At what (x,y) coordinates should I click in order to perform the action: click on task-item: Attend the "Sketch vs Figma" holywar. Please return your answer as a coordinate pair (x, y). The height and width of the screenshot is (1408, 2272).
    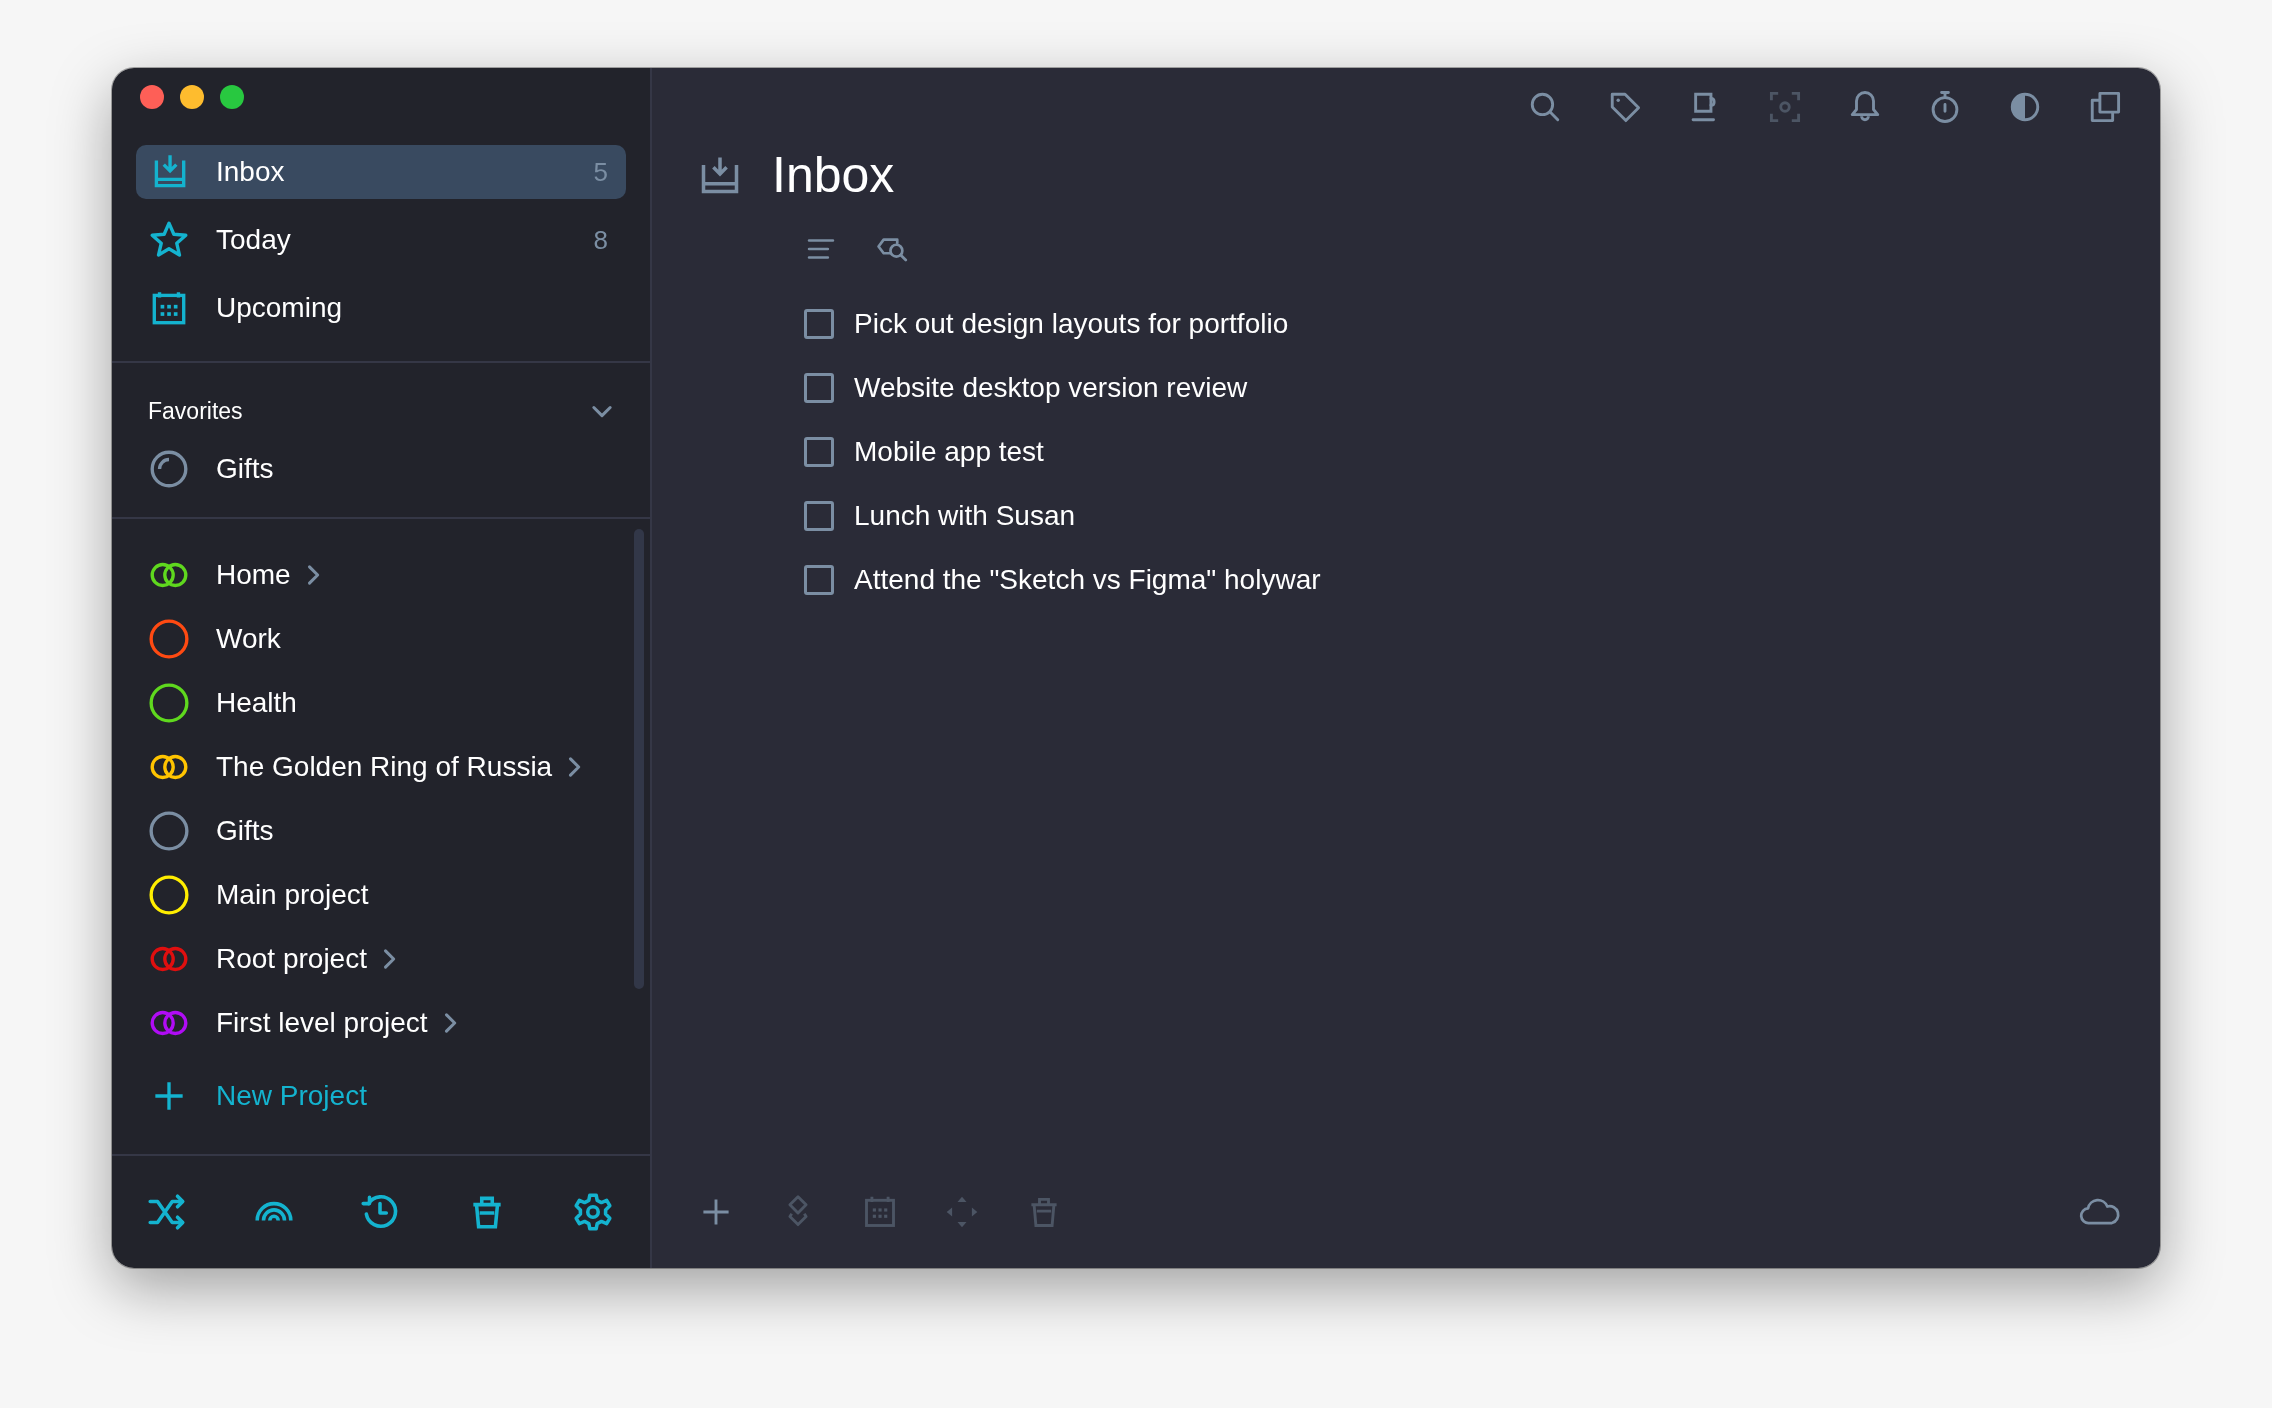
    Looking at the image, I should click on (1482, 580).